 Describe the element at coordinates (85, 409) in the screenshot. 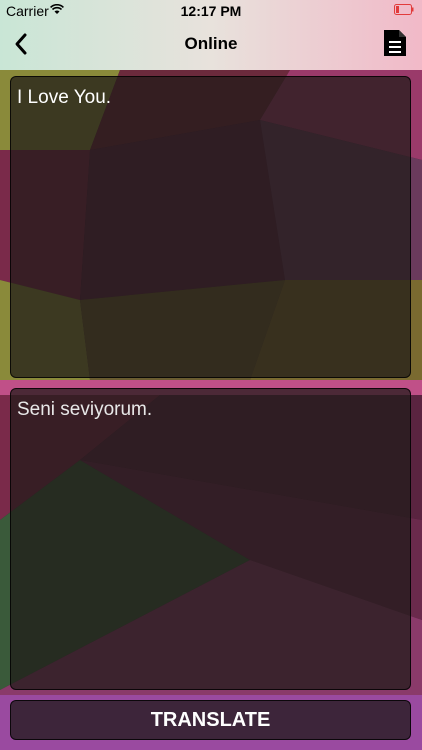

I see `translated-text: Seni seviyorum.` at that location.